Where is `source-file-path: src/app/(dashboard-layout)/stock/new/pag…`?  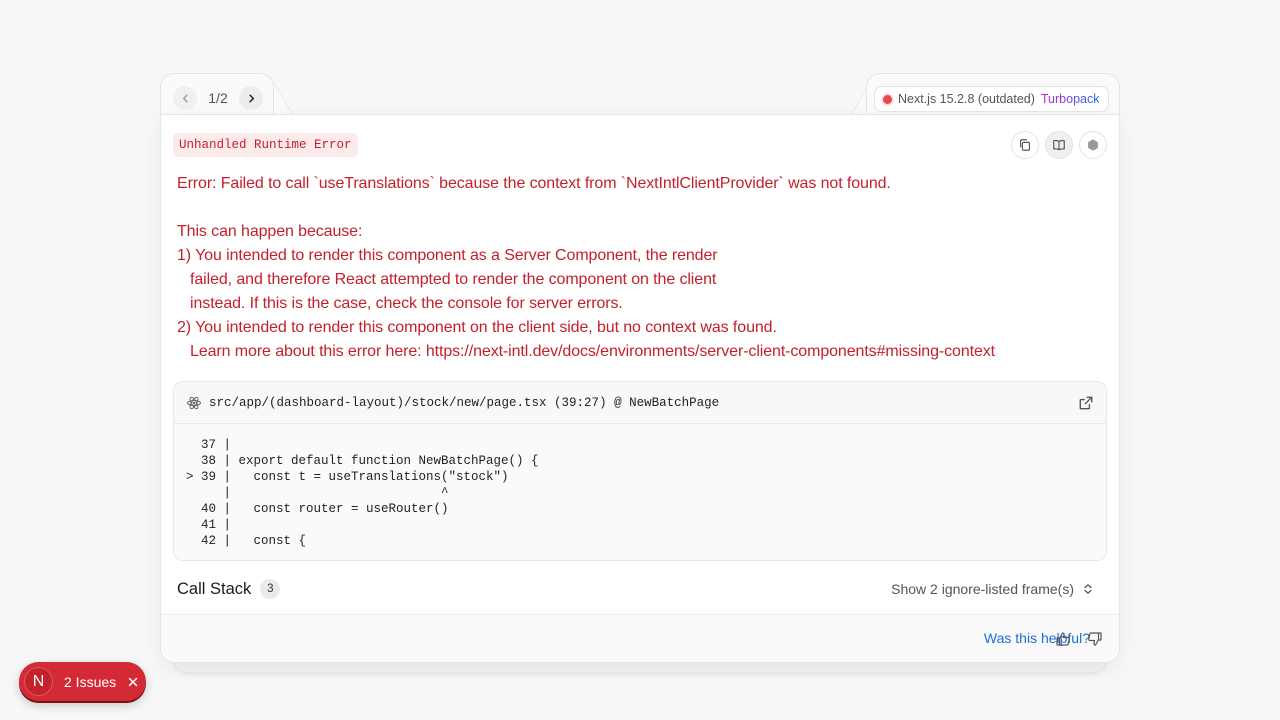
source-file-path: src/app/(dashboard-layout)/stock/new/pag… is located at coordinates (464, 402).